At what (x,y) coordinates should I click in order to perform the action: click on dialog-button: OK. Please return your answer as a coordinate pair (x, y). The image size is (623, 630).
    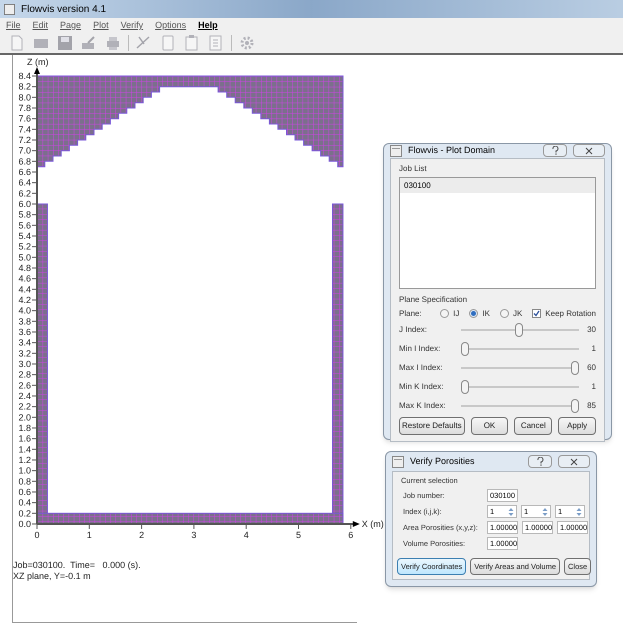
    Looking at the image, I should click on (489, 425).